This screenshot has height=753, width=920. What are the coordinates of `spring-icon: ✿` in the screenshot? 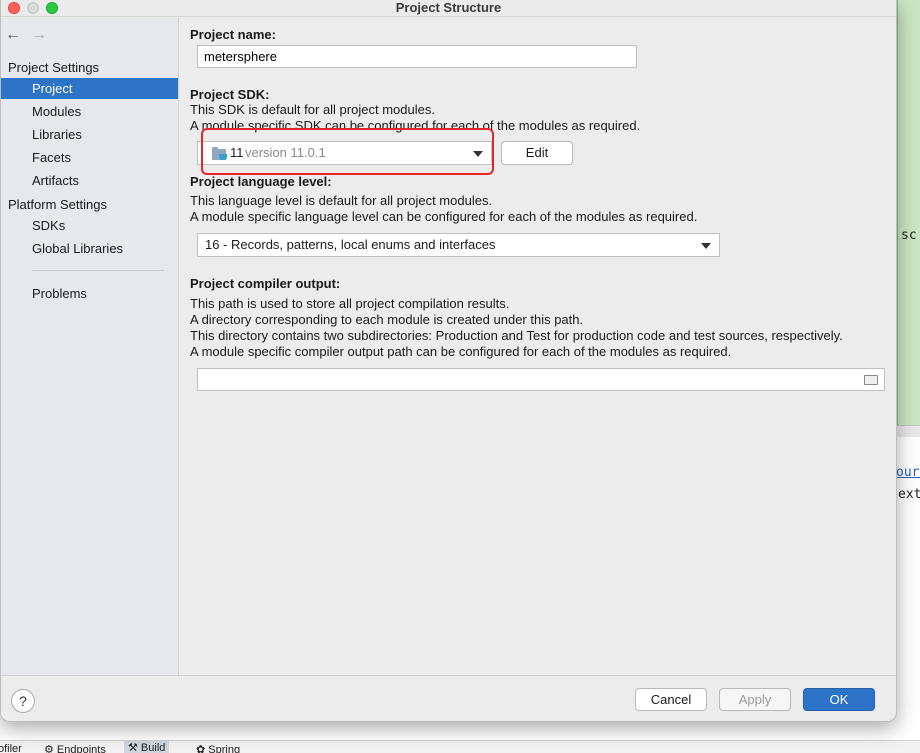 It's located at (202, 748).